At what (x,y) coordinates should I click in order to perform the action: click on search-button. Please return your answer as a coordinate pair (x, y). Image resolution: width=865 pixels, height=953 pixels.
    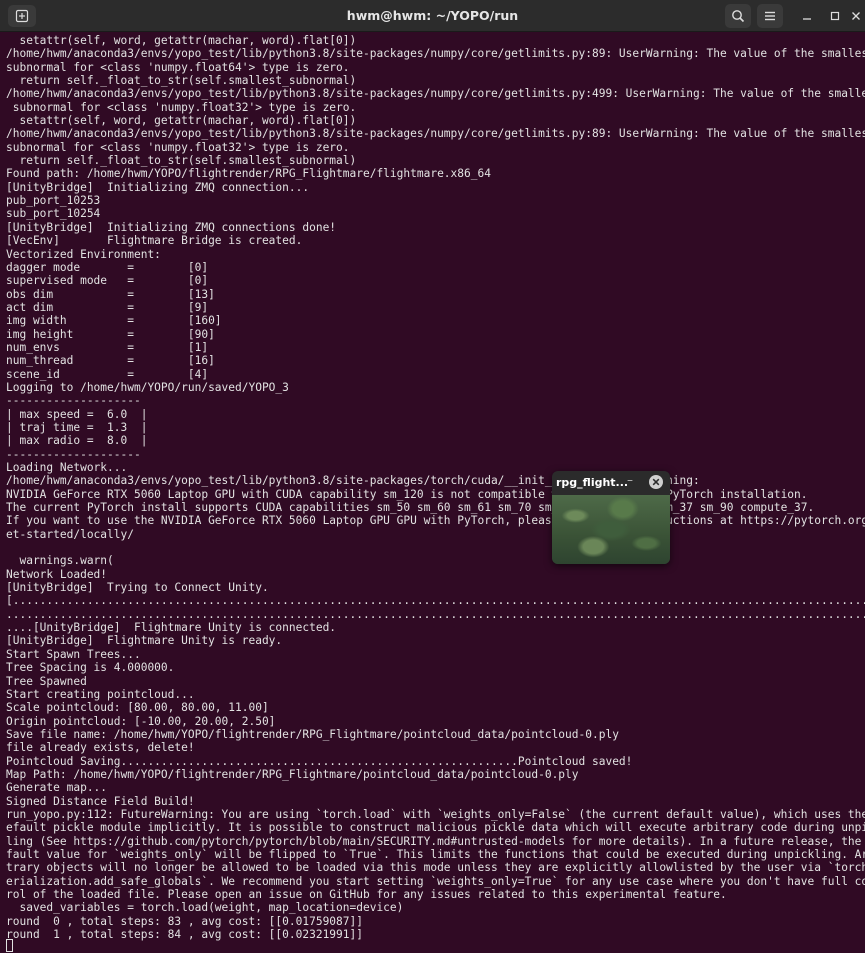
    Looking at the image, I should click on (738, 16).